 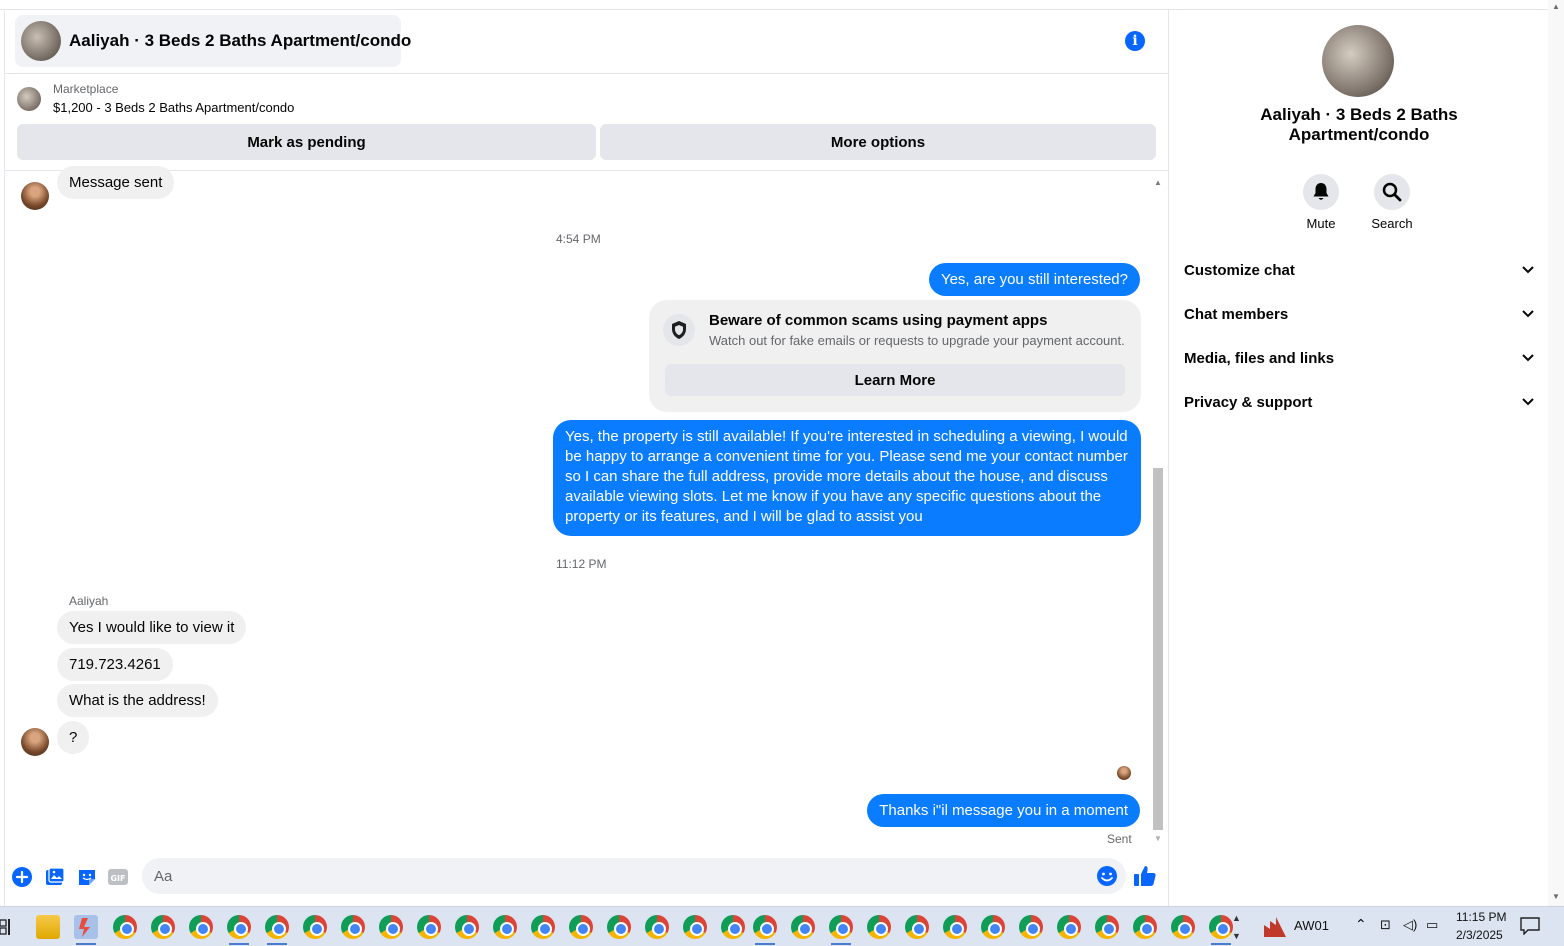 What do you see at coordinates (895, 380) in the screenshot?
I see `learn-more-button: Learn More` at bounding box center [895, 380].